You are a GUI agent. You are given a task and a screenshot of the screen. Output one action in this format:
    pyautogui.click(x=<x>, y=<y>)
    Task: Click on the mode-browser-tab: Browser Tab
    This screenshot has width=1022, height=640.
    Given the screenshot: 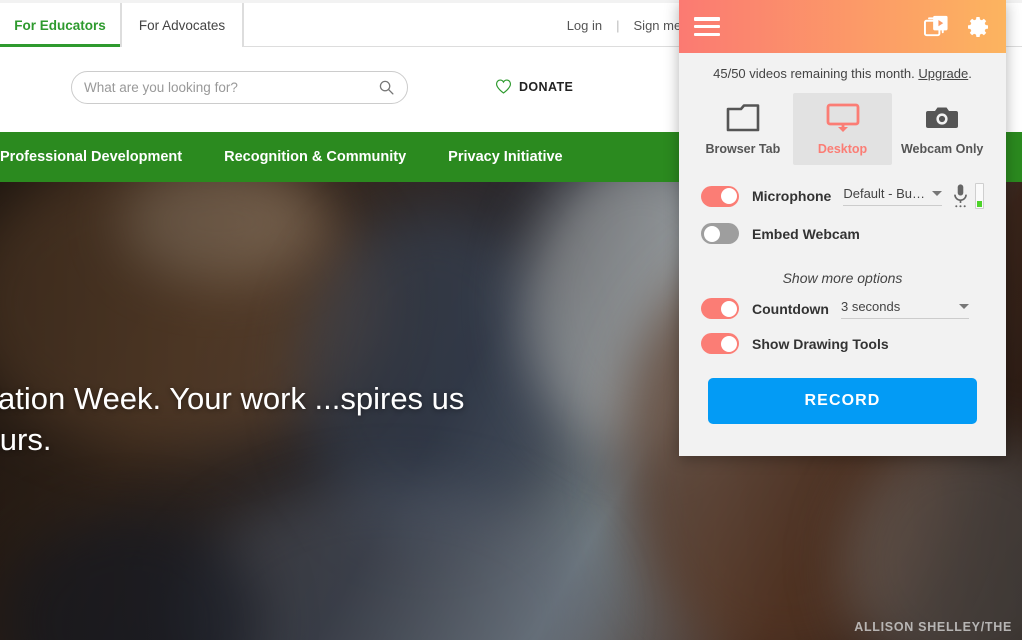 What is the action you would take?
    pyautogui.click(x=743, y=129)
    